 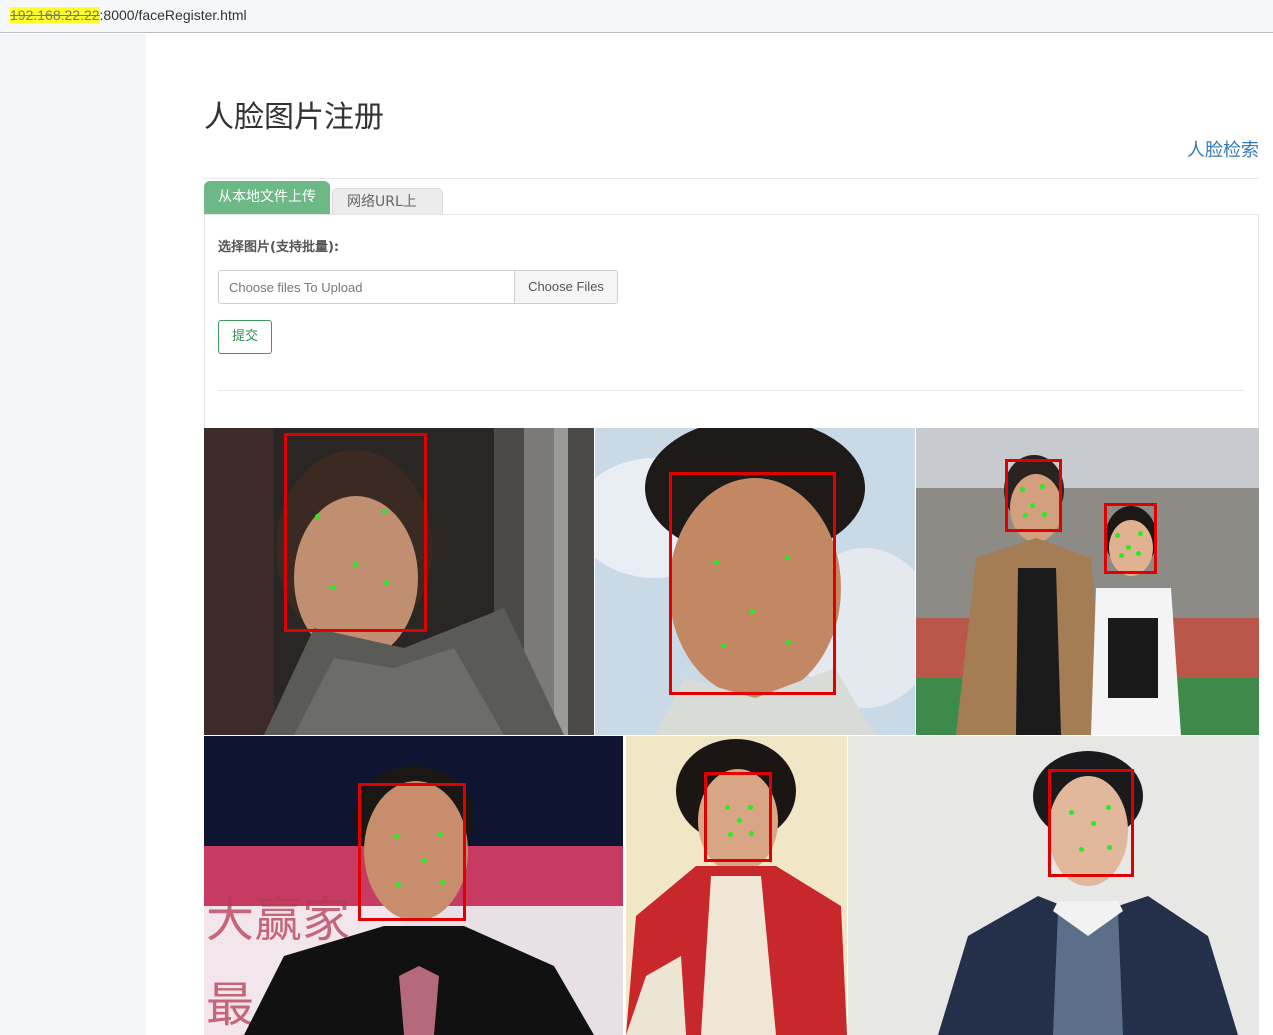 What do you see at coordinates (1223, 149) in the screenshot?
I see `face-search-link: 人脸检索` at bounding box center [1223, 149].